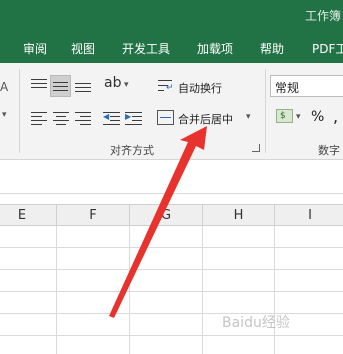 The width and height of the screenshot is (343, 354). I want to click on number-group-label: 数字, so click(329, 150).